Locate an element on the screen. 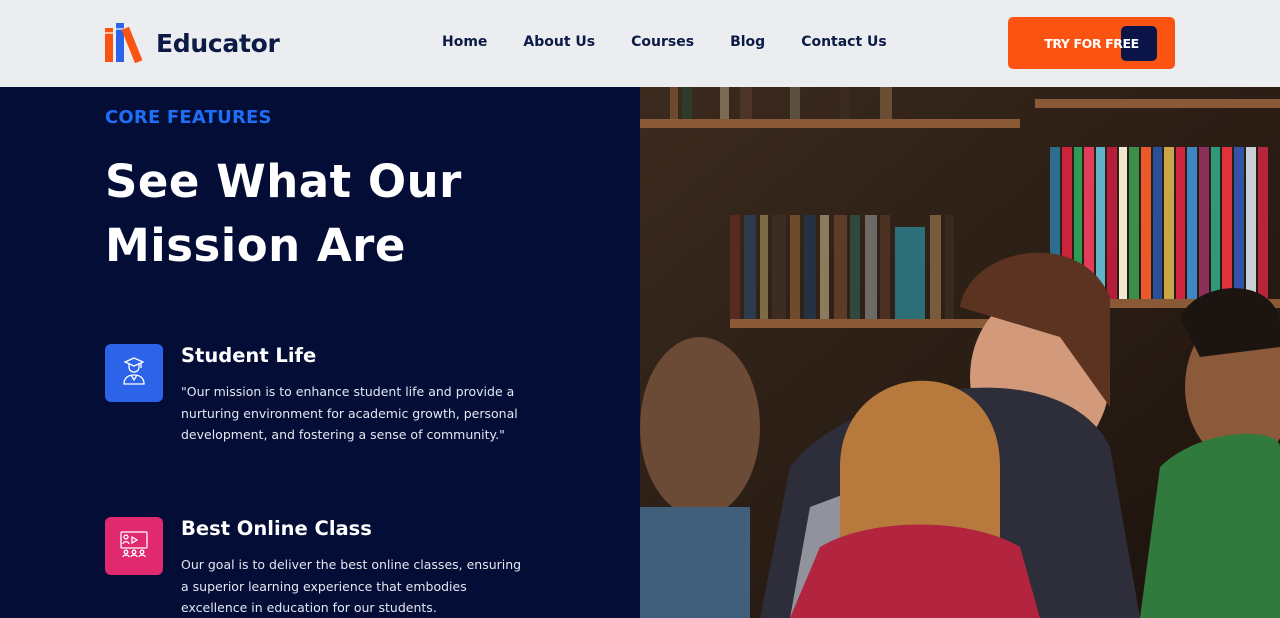 The width and height of the screenshot is (1280, 618). cta-label: TRY FOR FREE is located at coordinates (1091, 43).